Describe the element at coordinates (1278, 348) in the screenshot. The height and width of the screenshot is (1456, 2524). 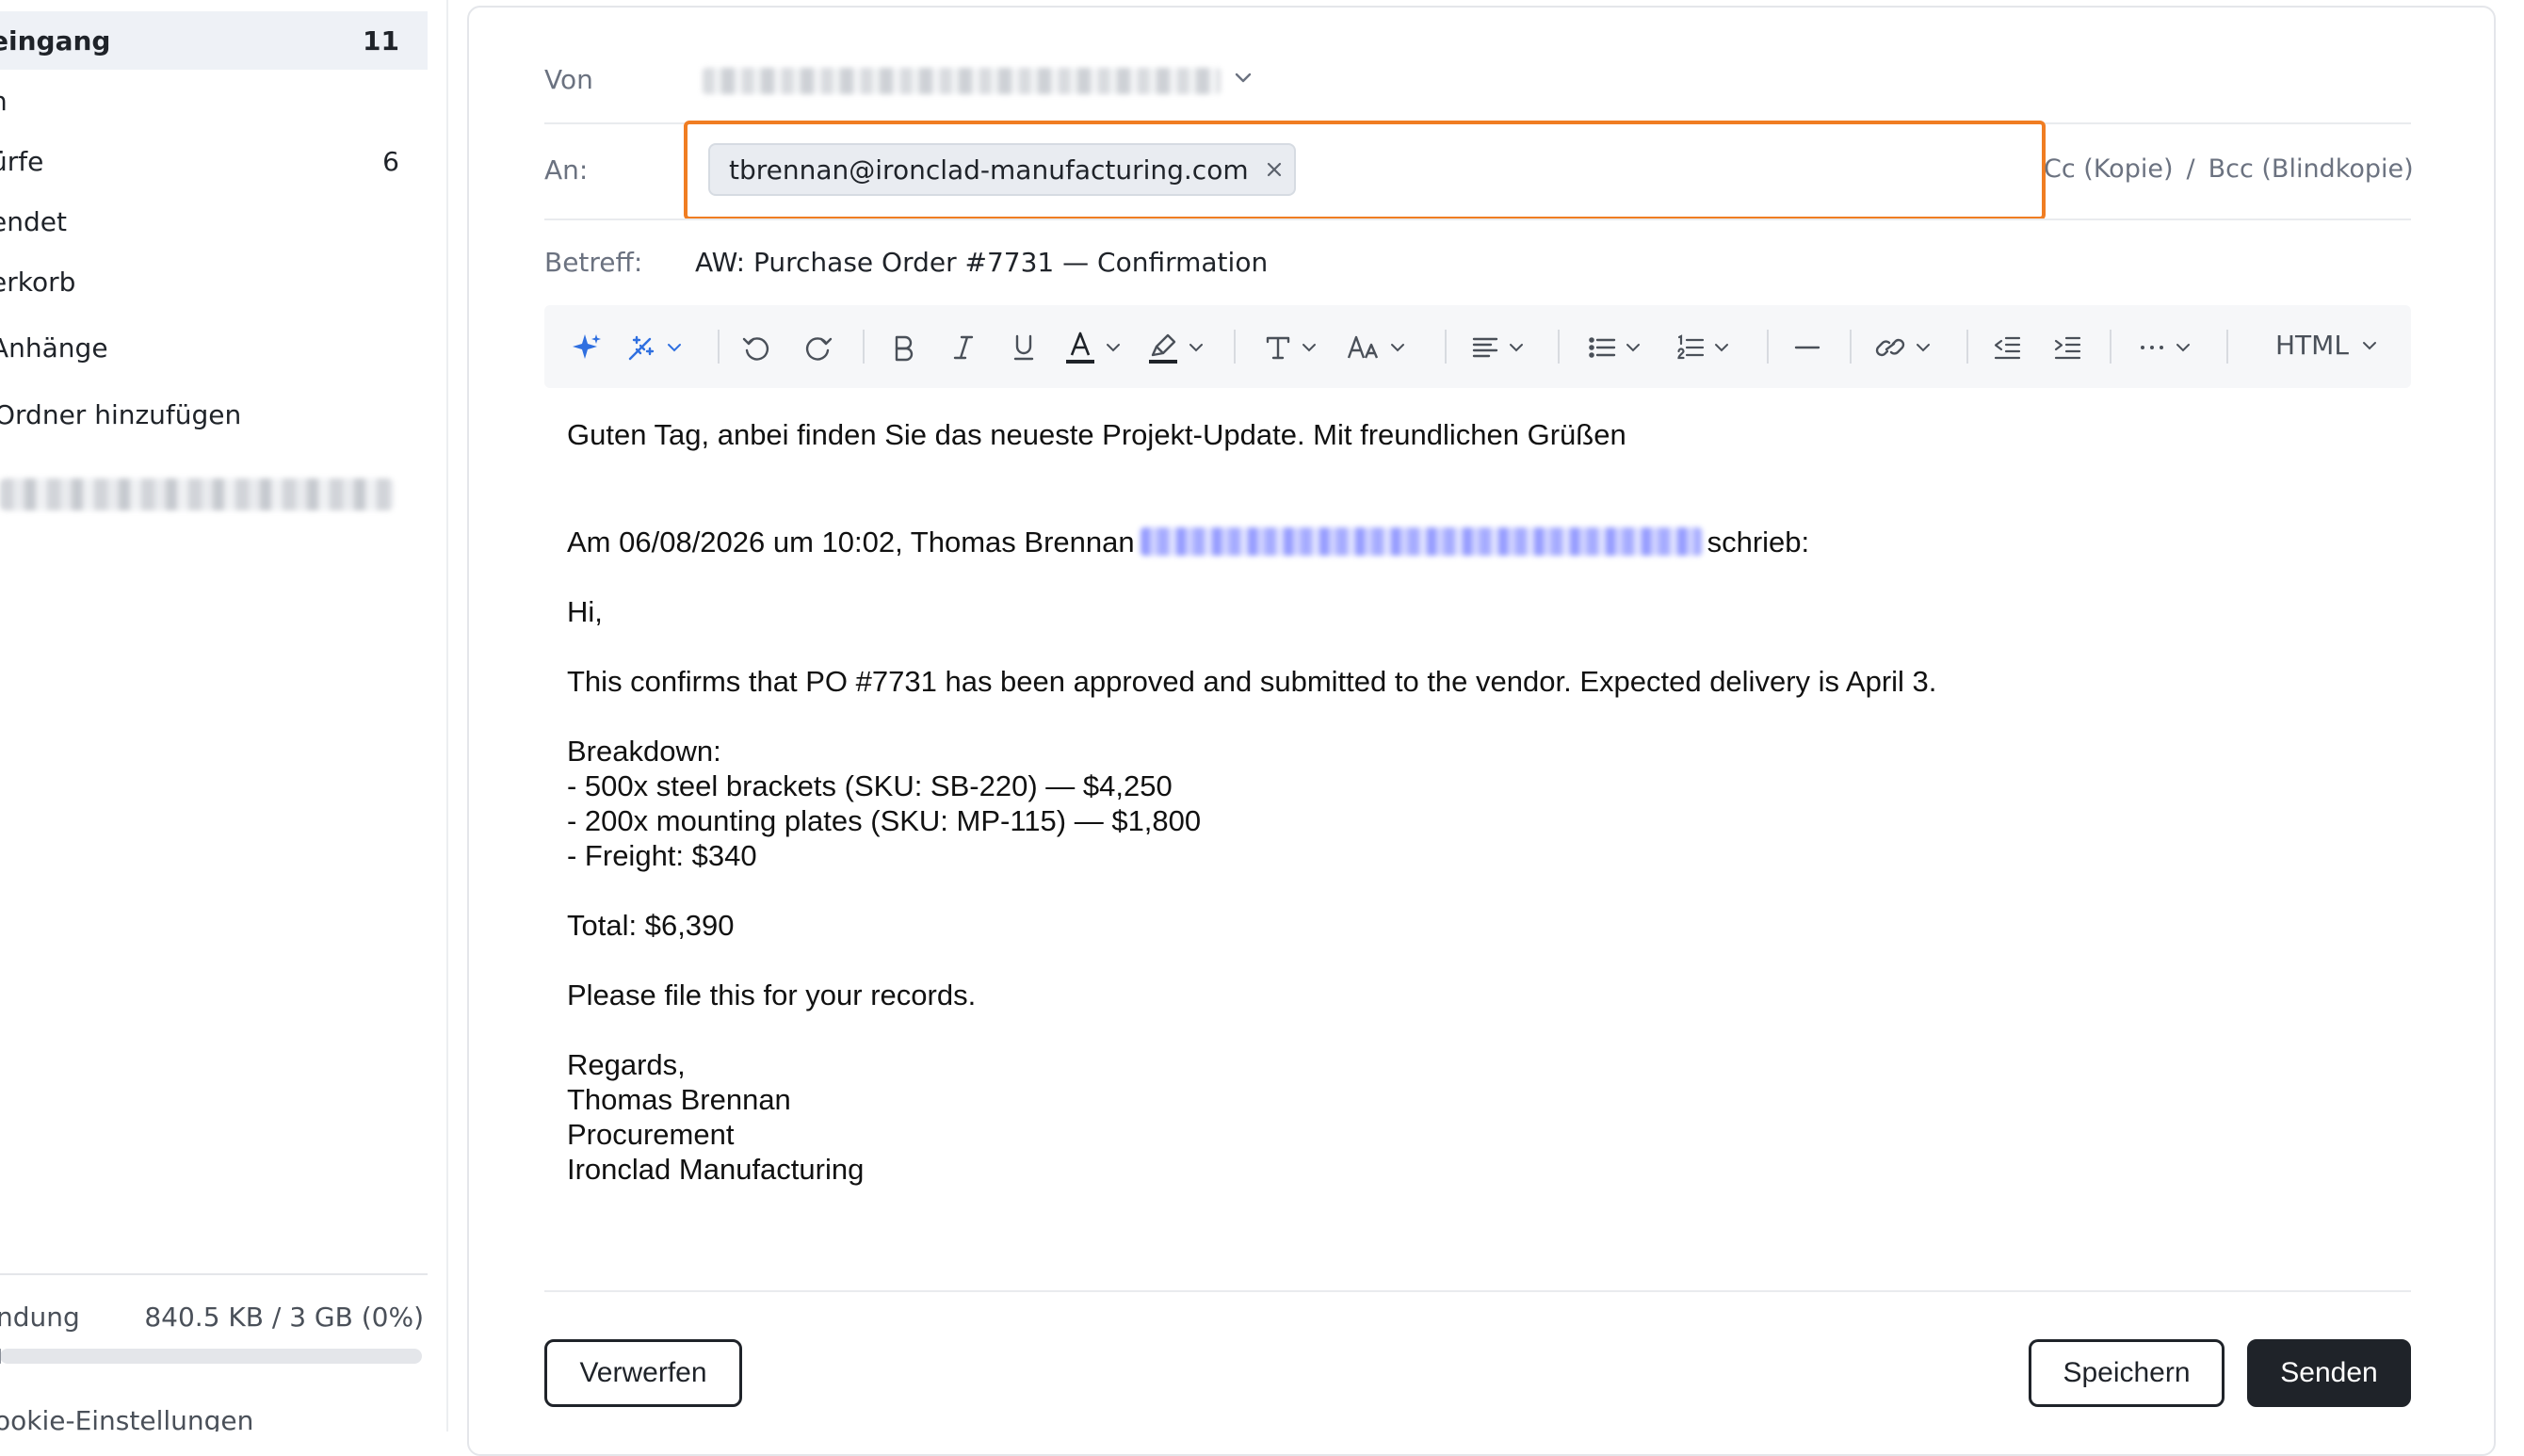
I see `font-icon` at that location.